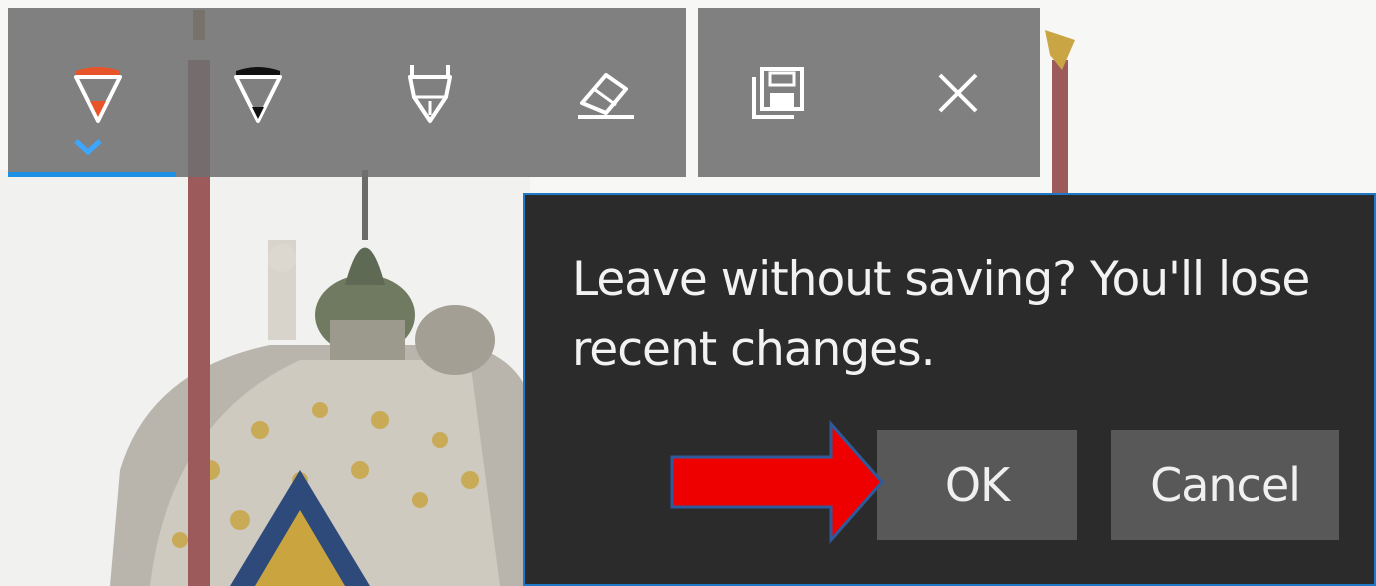 This screenshot has width=1376, height=586. I want to click on save-icon, so click(778, 92).